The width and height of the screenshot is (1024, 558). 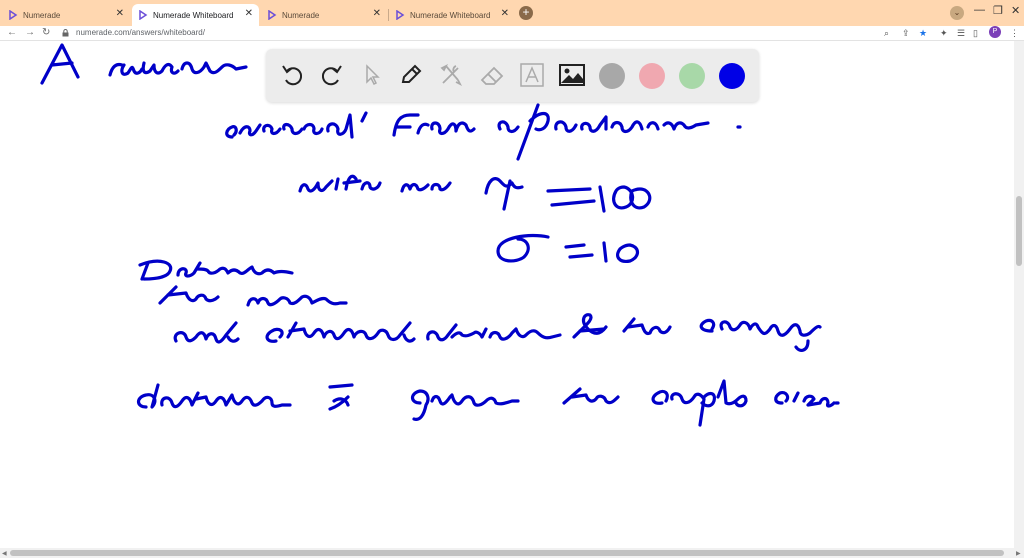 I want to click on browser-menu-icon: ⋮, so click(x=1014, y=33).